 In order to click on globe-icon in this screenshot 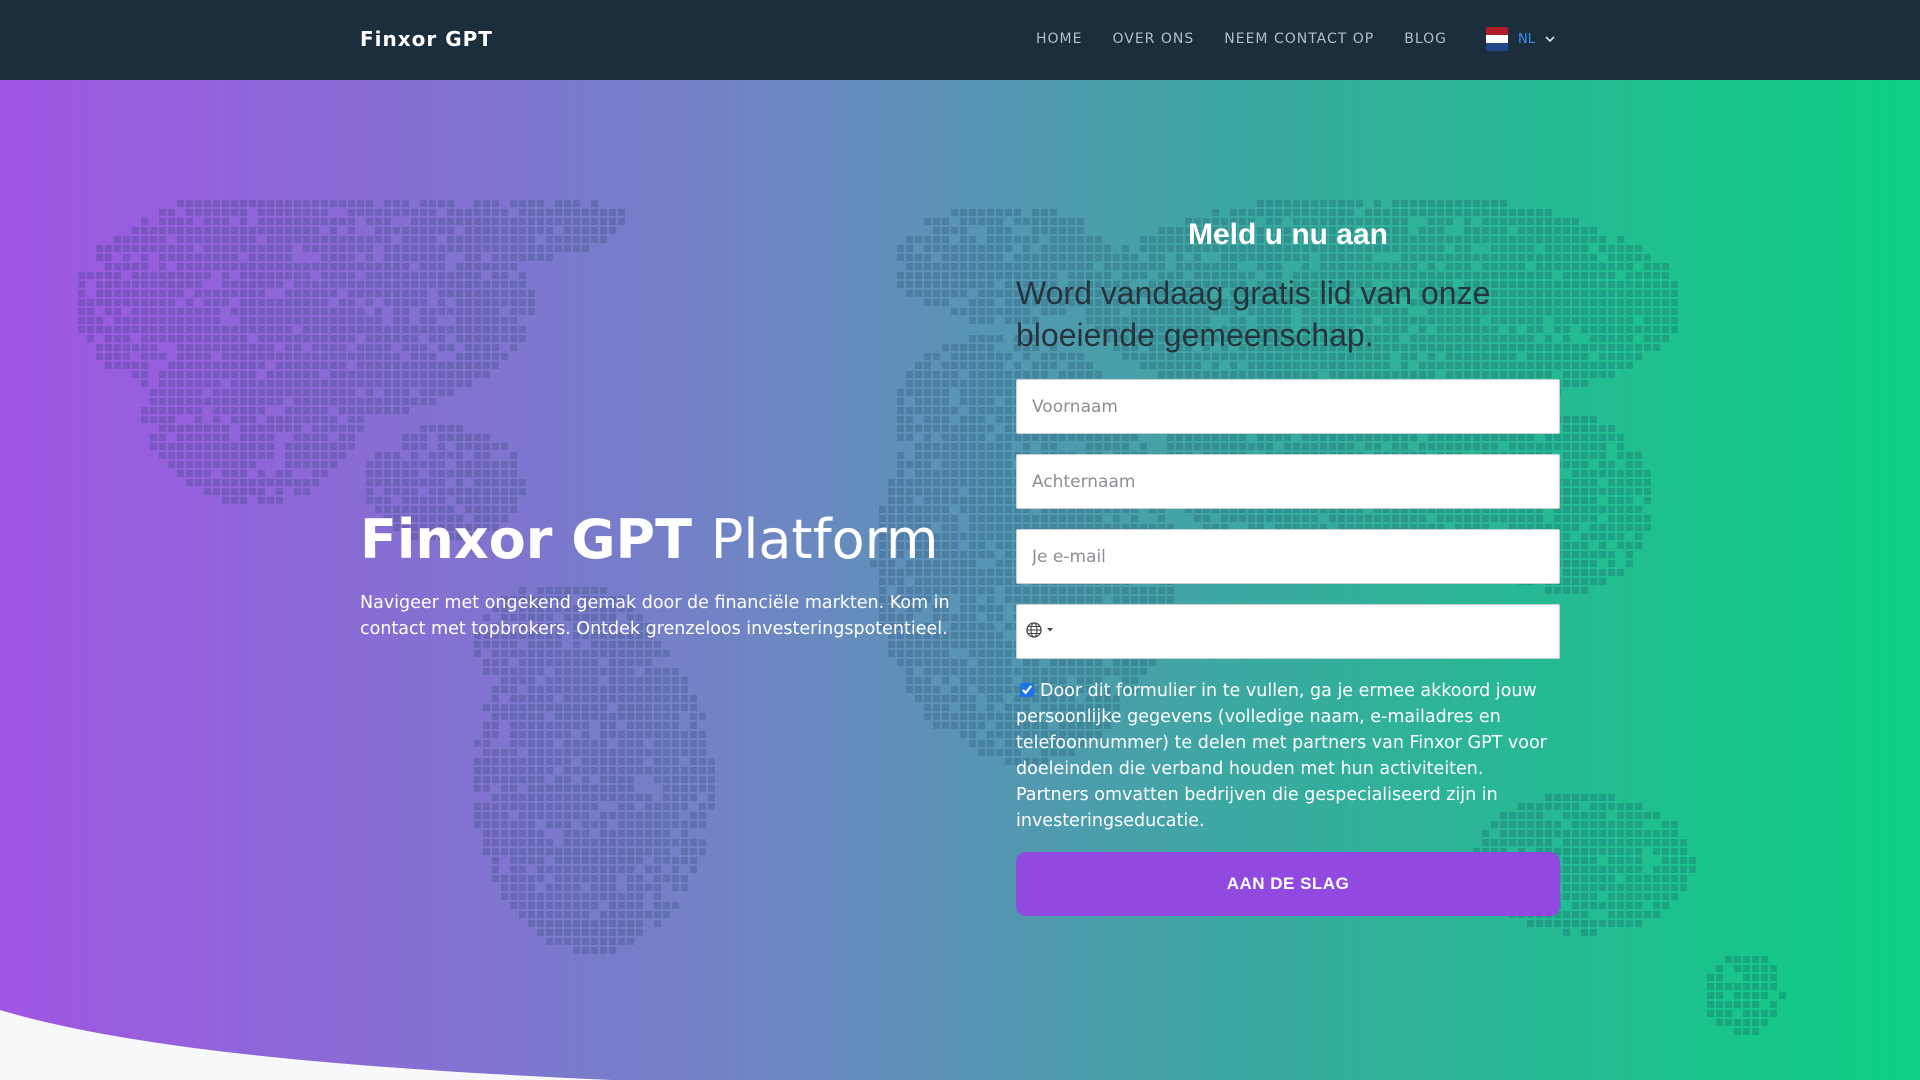, I will do `click(1034, 630)`.